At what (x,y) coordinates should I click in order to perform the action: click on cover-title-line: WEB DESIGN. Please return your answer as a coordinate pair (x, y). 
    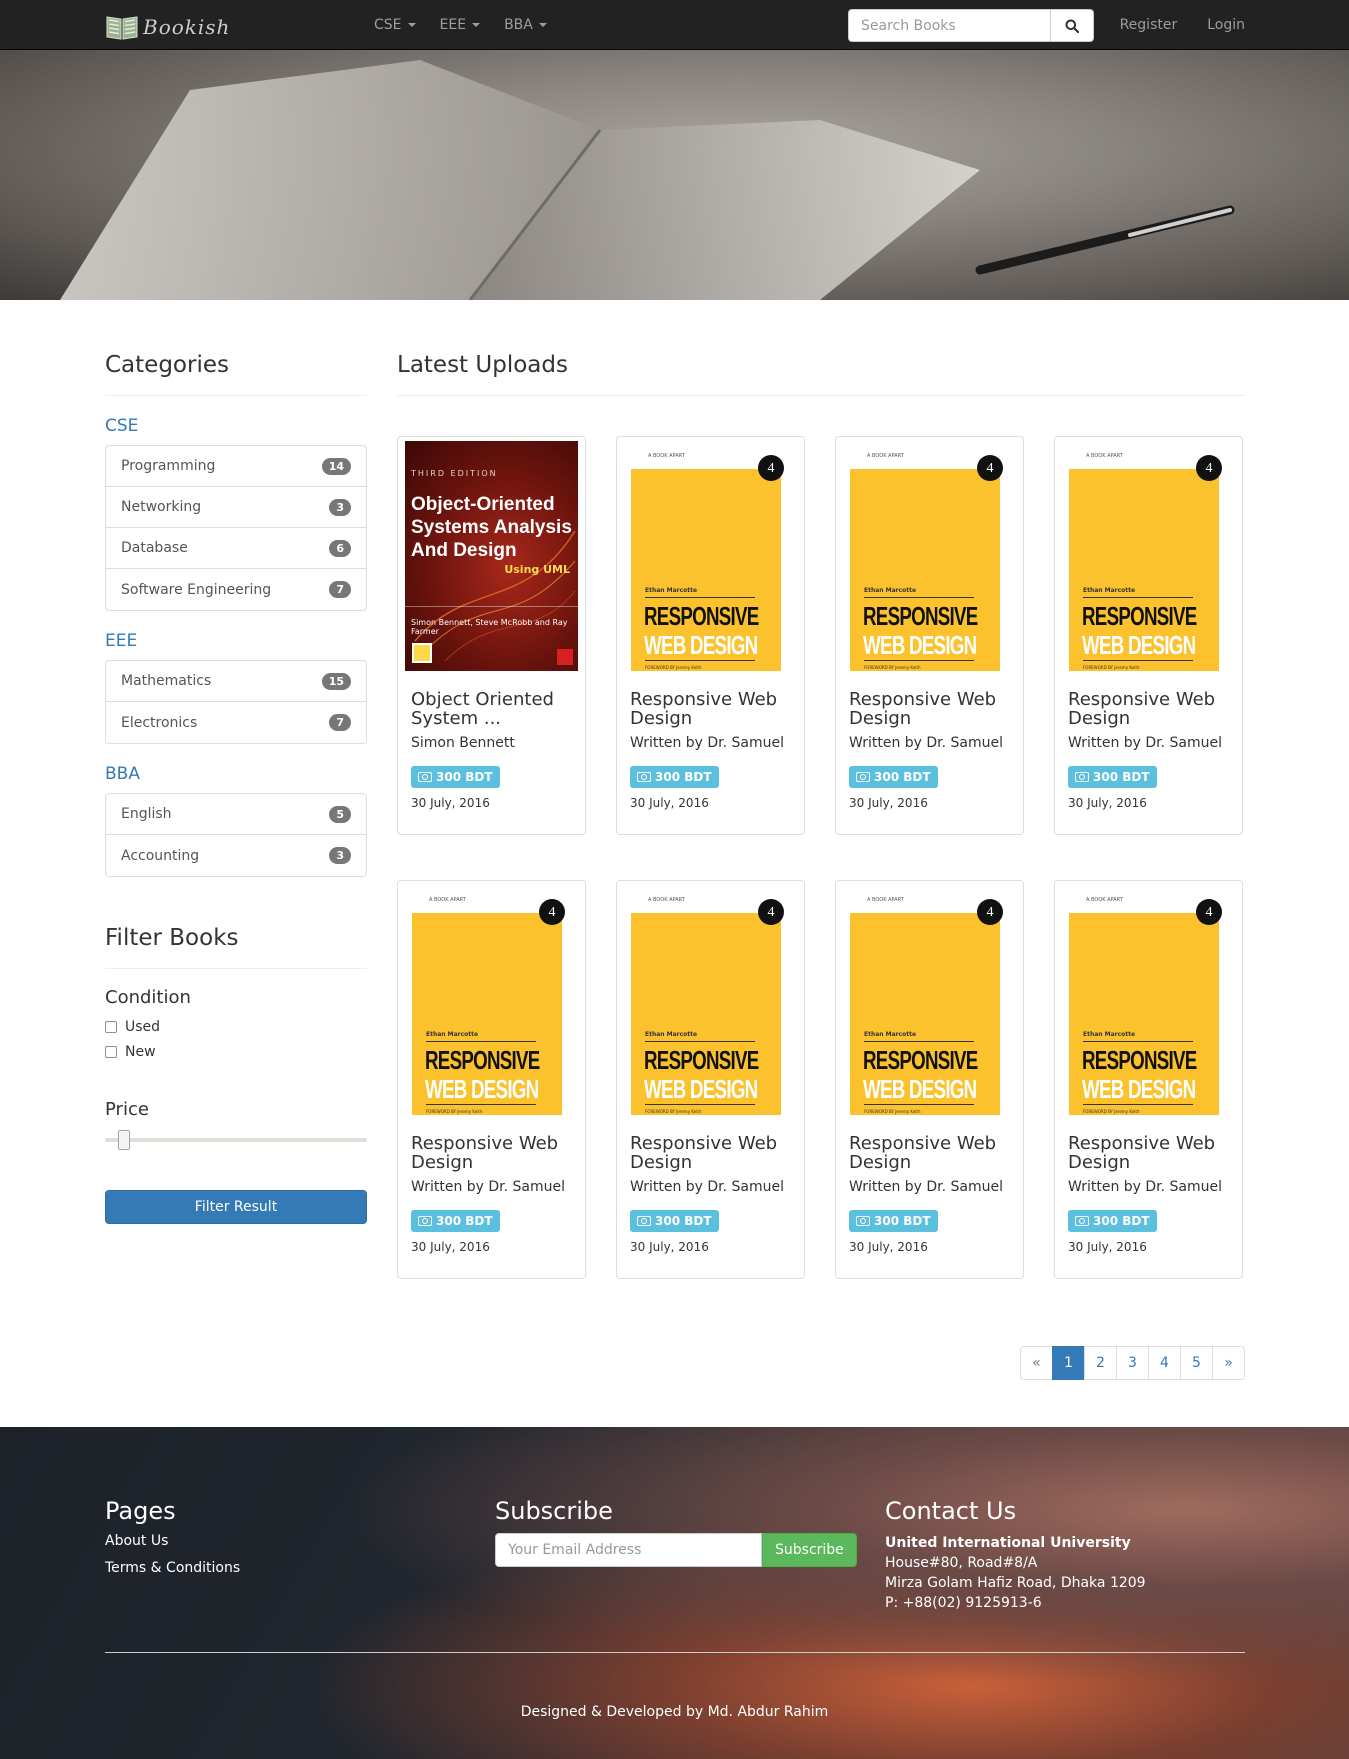
    Looking at the image, I should click on (1139, 645).